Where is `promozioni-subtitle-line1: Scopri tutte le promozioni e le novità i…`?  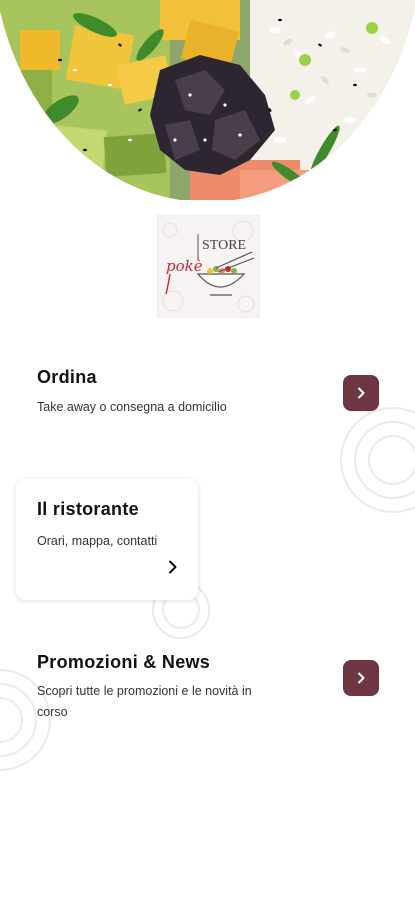 promozioni-subtitle-line1: Scopri tutte le promozioni e le novità i… is located at coordinates (144, 691).